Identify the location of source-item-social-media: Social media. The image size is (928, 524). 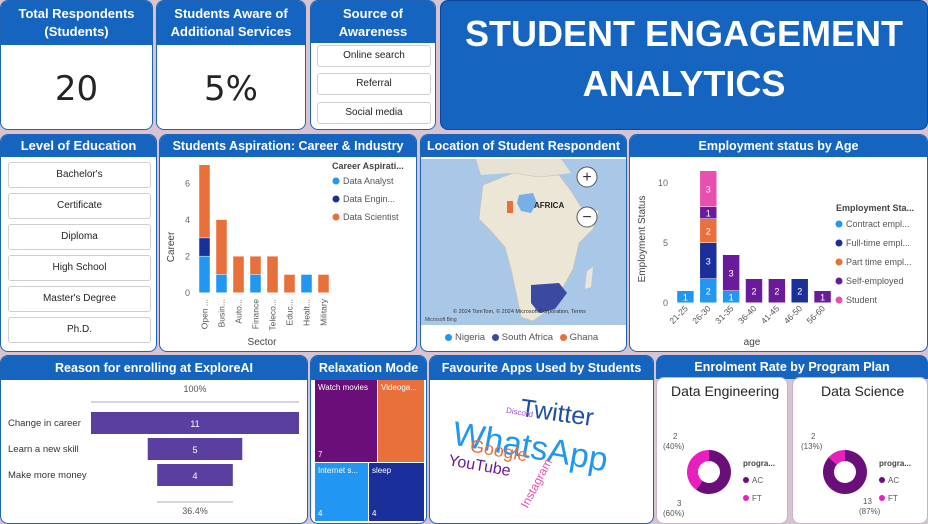
(374, 113).